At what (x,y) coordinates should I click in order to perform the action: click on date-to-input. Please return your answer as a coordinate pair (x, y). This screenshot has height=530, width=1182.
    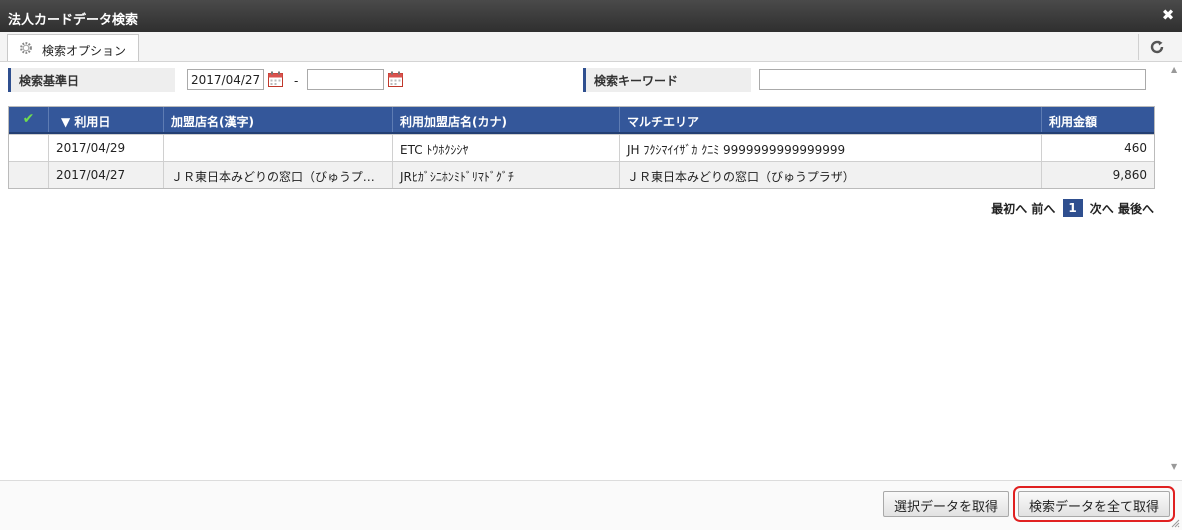
    Looking at the image, I should click on (345, 79).